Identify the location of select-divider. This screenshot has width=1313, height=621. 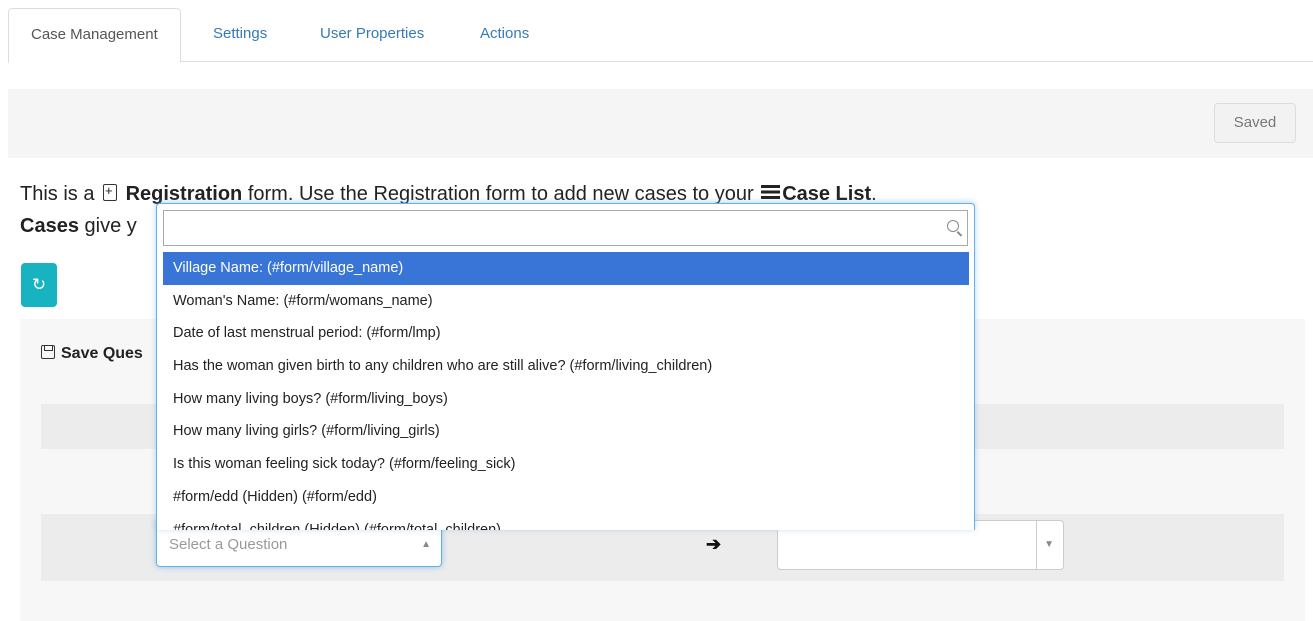
(1036, 545).